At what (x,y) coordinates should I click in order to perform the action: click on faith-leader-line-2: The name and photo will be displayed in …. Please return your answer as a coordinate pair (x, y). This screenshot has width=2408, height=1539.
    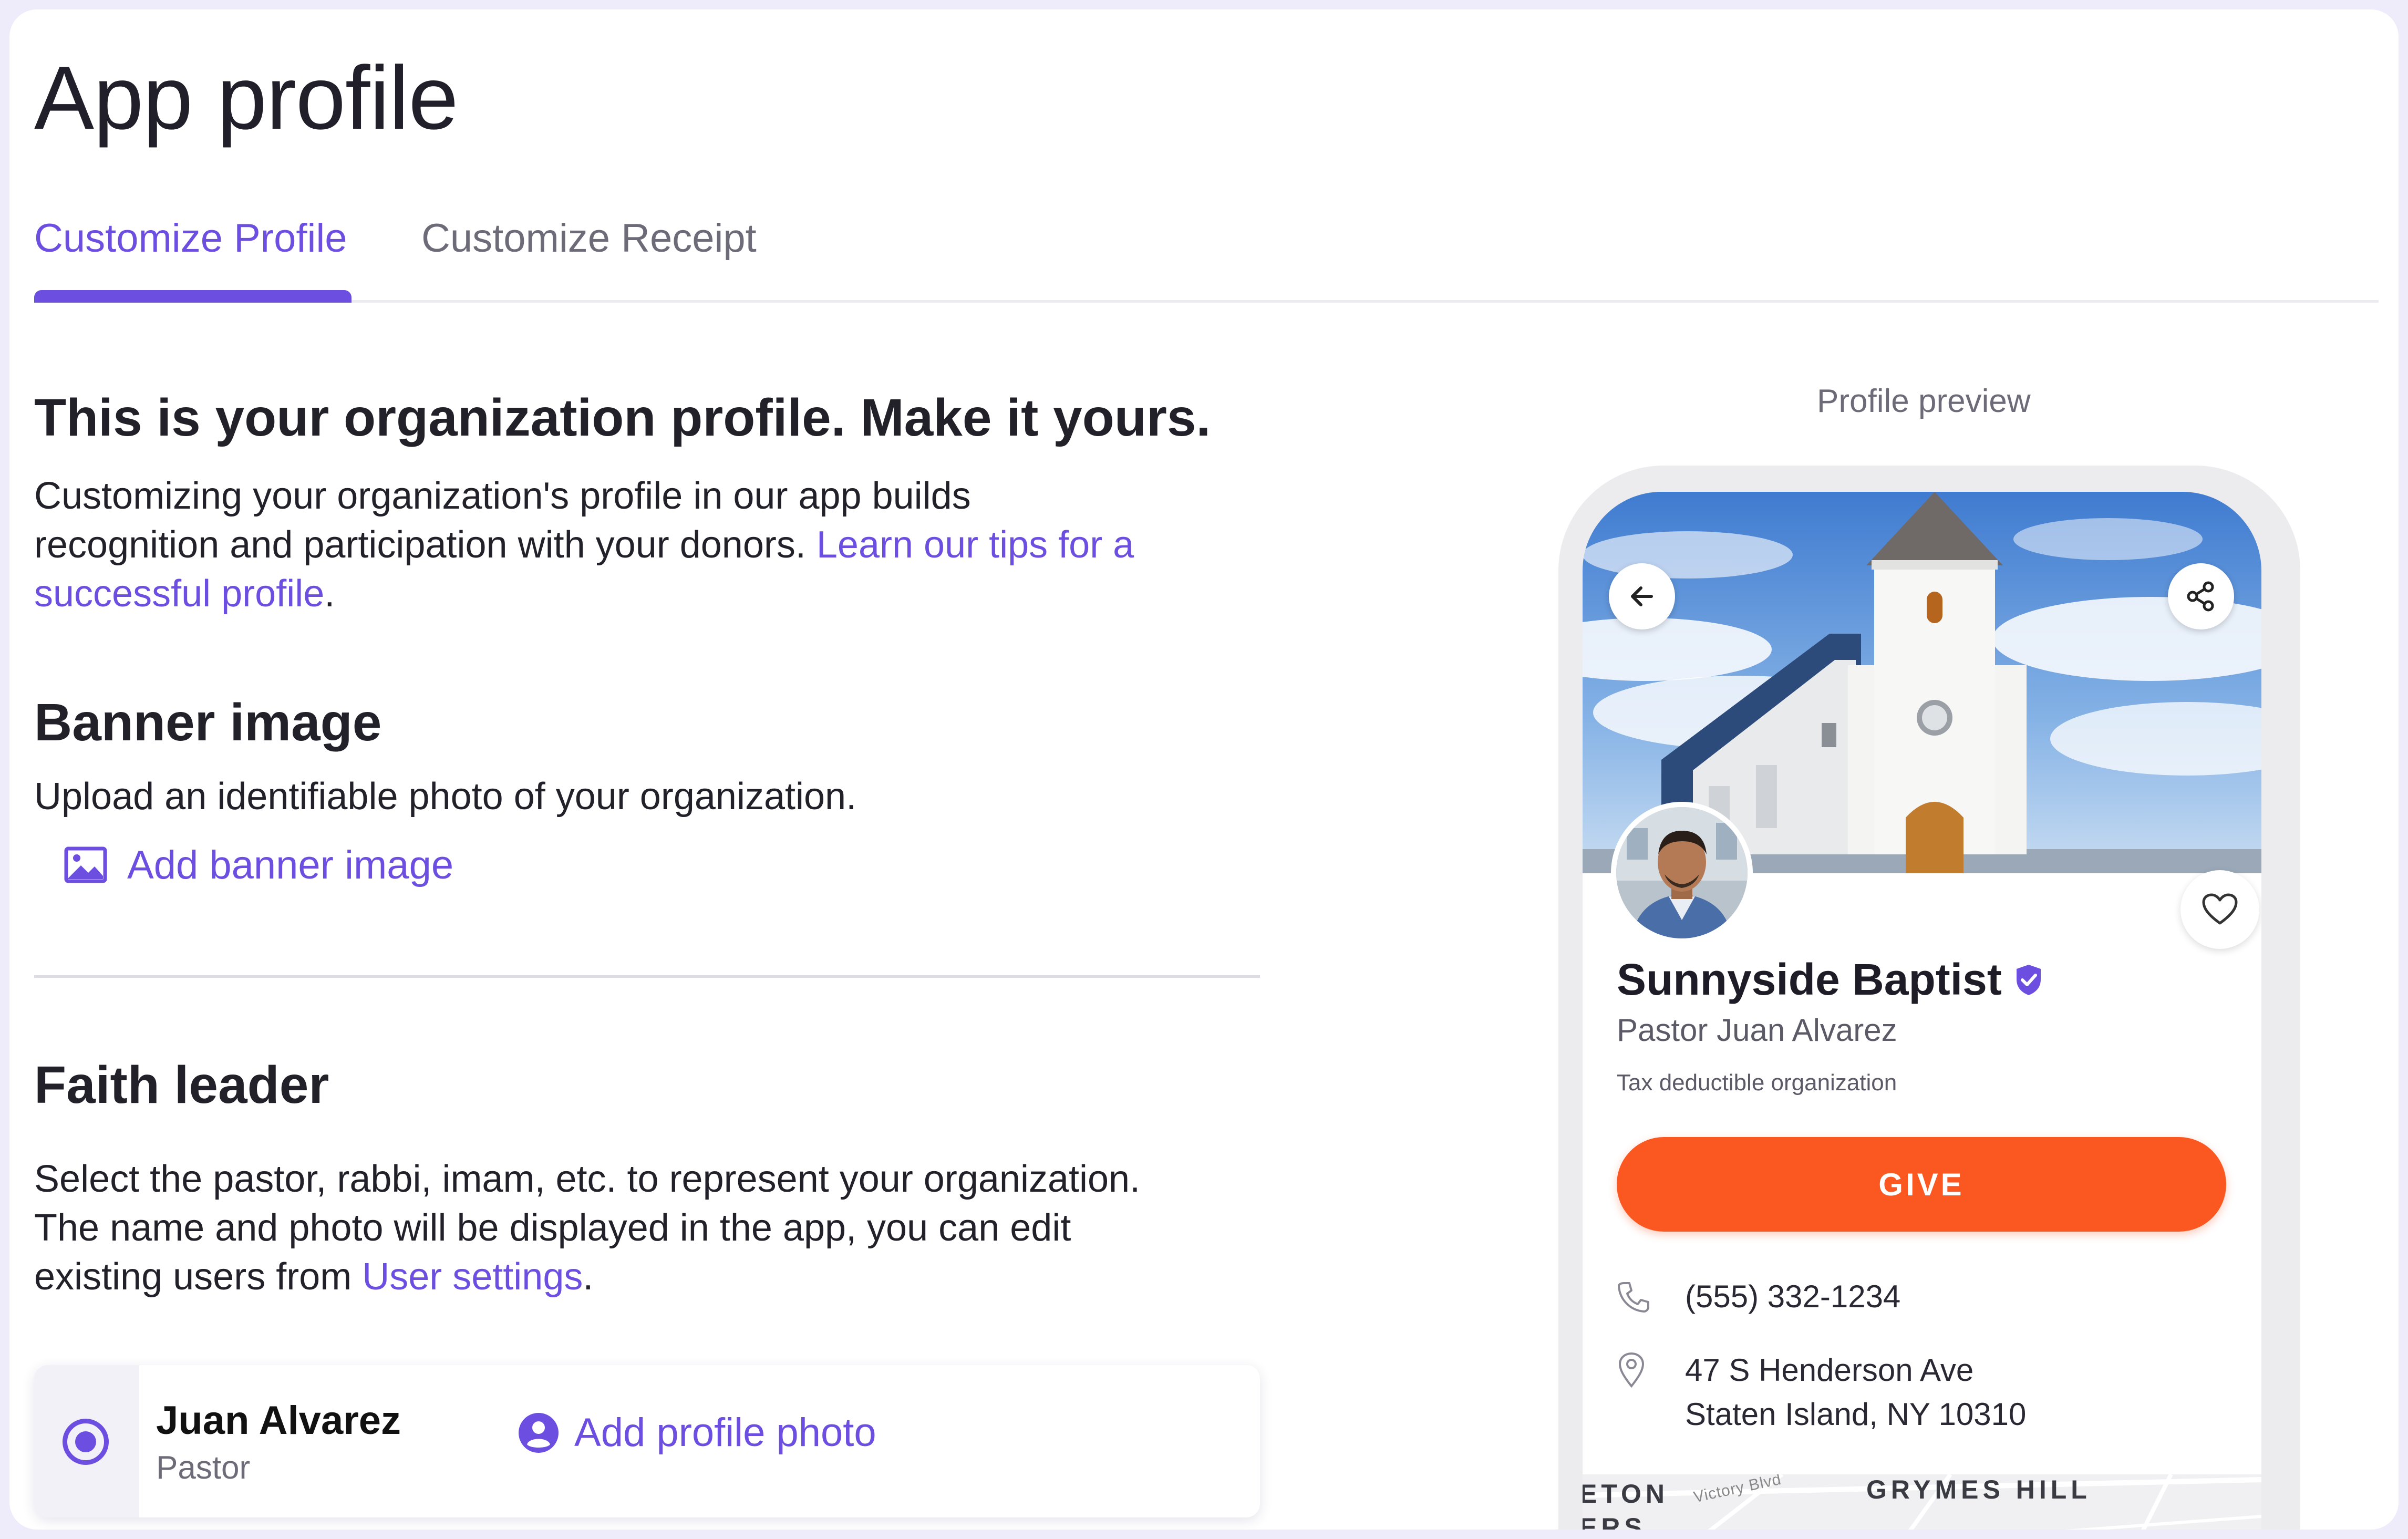
    Looking at the image, I should click on (552, 1228).